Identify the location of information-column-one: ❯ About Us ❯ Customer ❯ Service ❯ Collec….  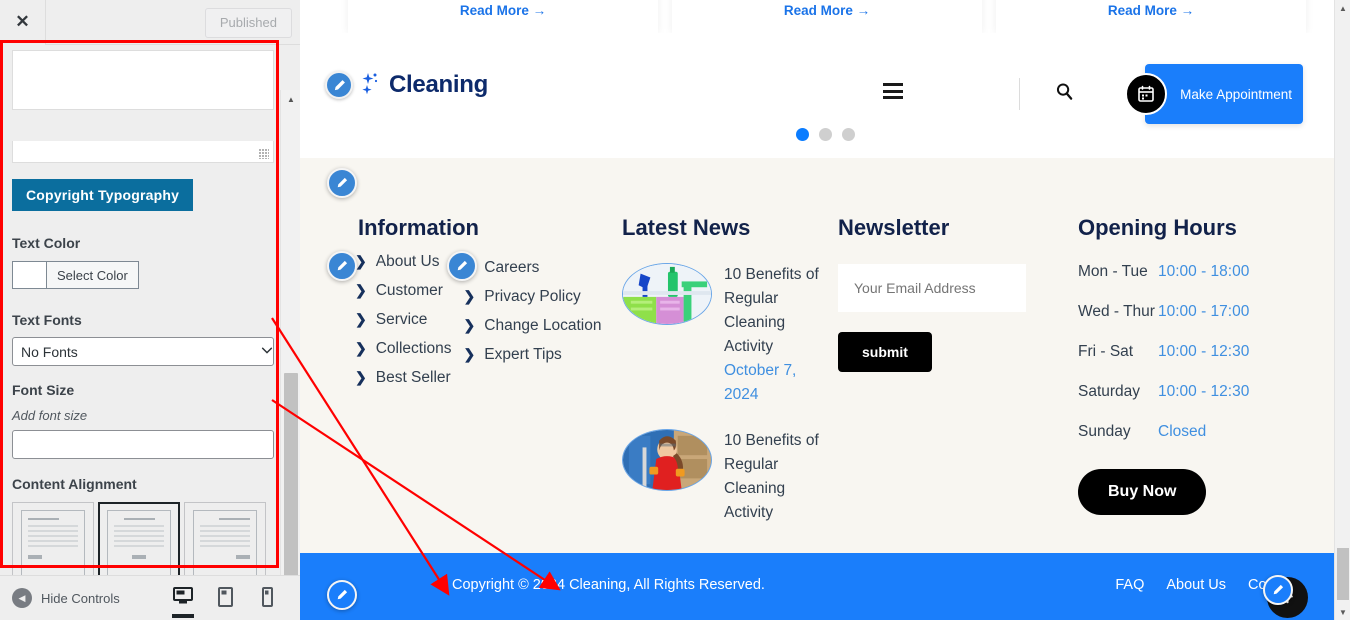
(403, 319).